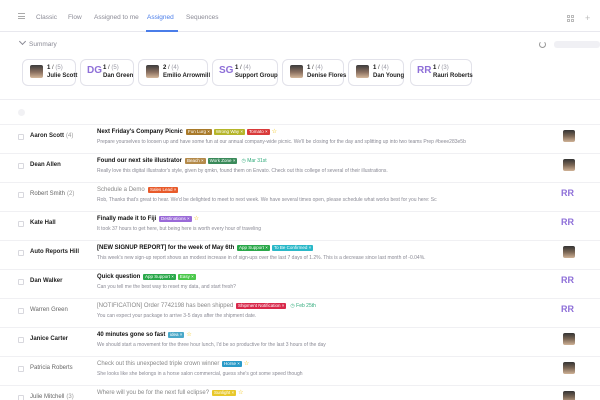 Image resolution: width=600 pixels, height=400 pixels. I want to click on tag-chip: Tomato ×, so click(258, 132).